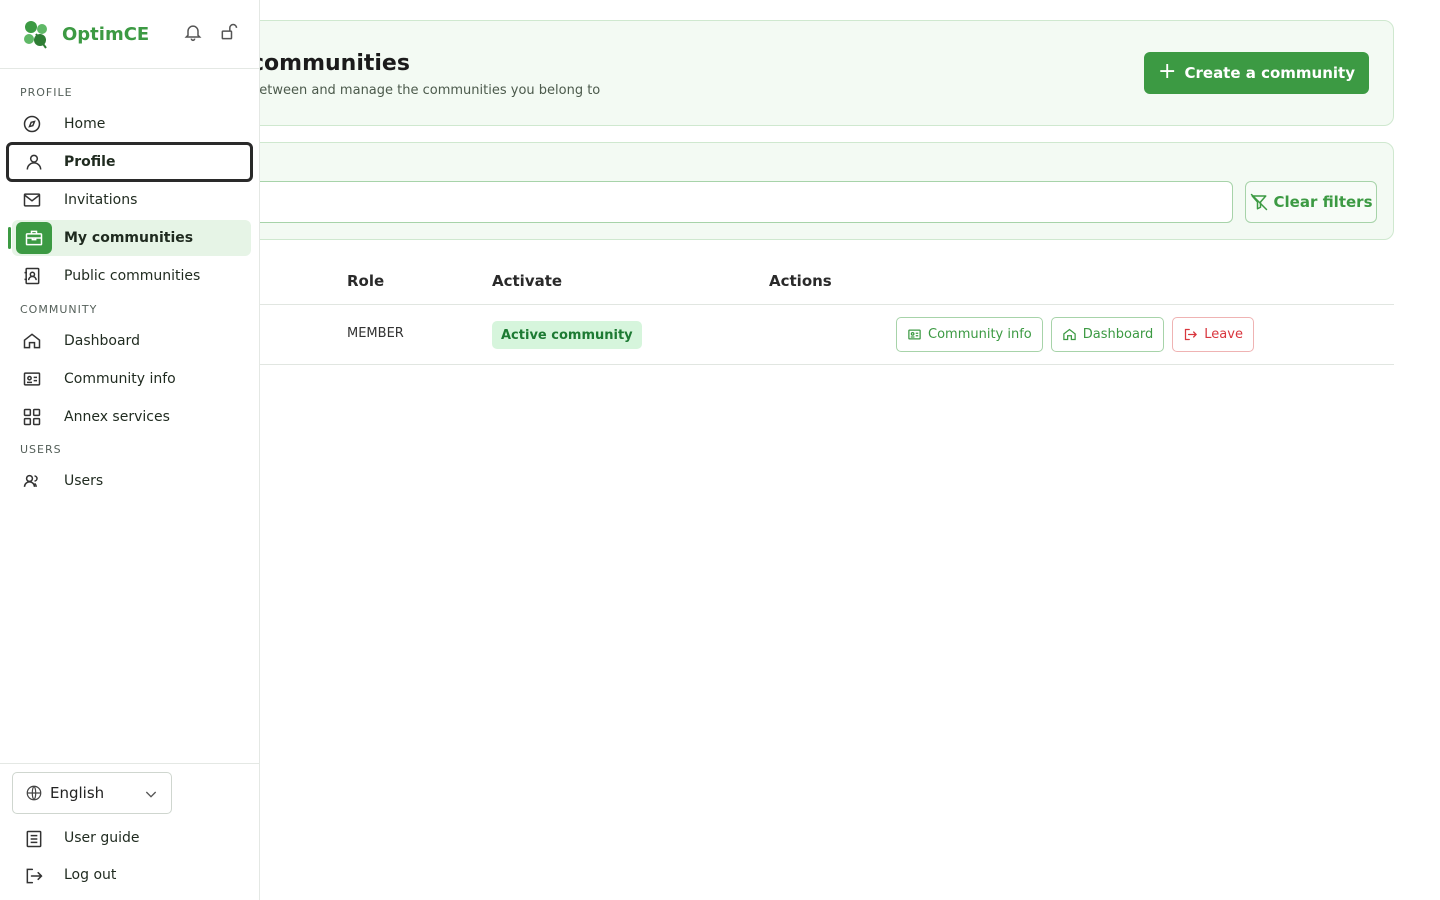  I want to click on clear-filters-label: Clear filters, so click(1323, 202).